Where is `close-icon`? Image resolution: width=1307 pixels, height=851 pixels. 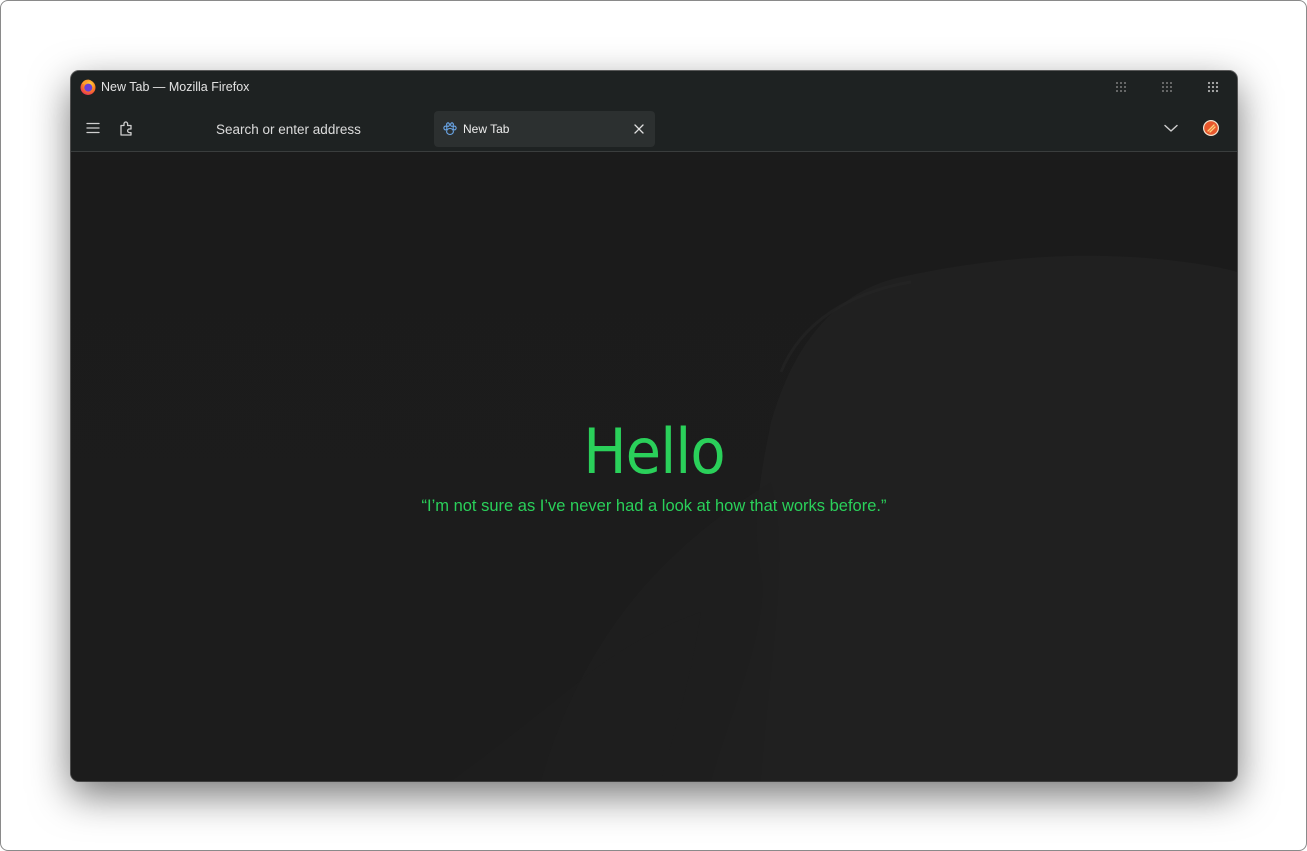 close-icon is located at coordinates (639, 129).